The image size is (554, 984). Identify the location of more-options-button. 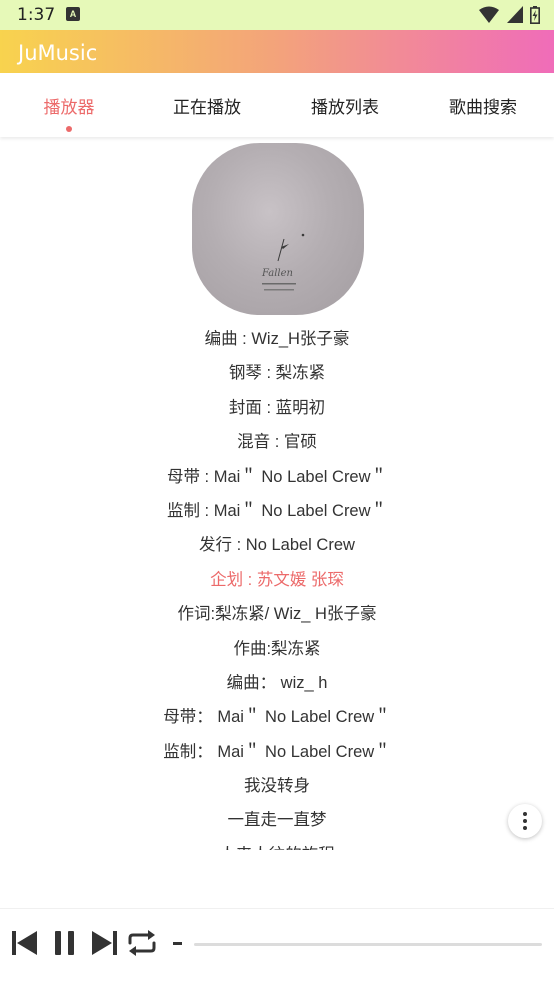
(525, 821).